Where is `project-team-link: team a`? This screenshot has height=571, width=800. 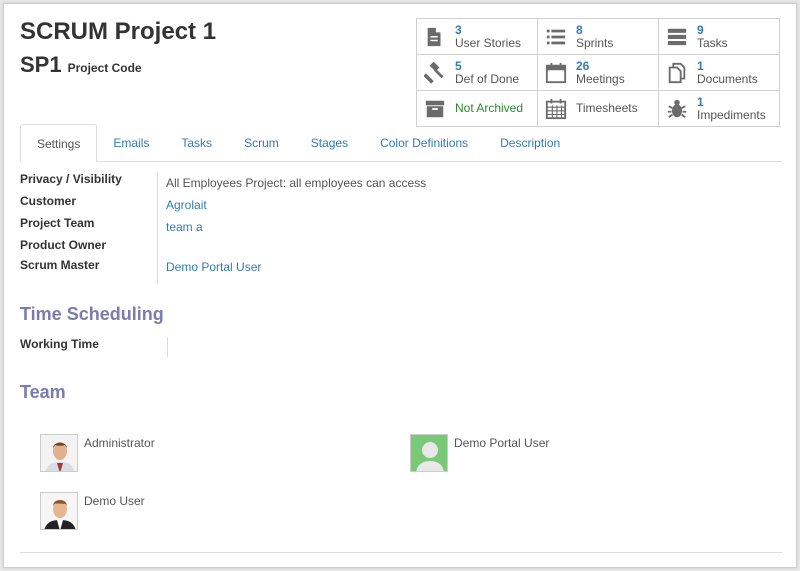
project-team-link: team a is located at coordinates (180, 229).